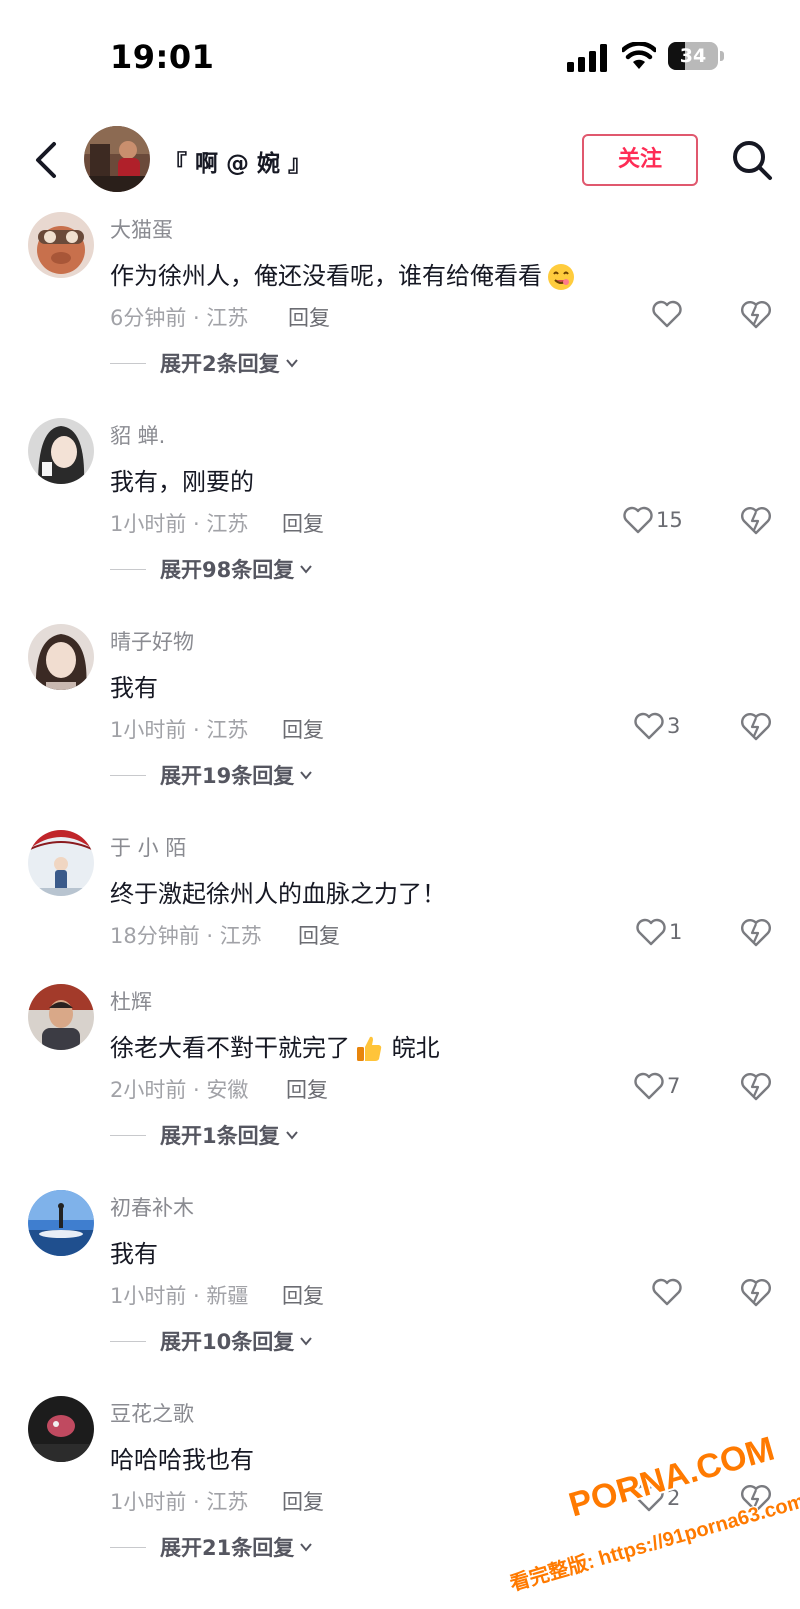 Image resolution: width=800 pixels, height=1609 pixels. What do you see at coordinates (640, 160) in the screenshot?
I see `follow-button: 关注` at bounding box center [640, 160].